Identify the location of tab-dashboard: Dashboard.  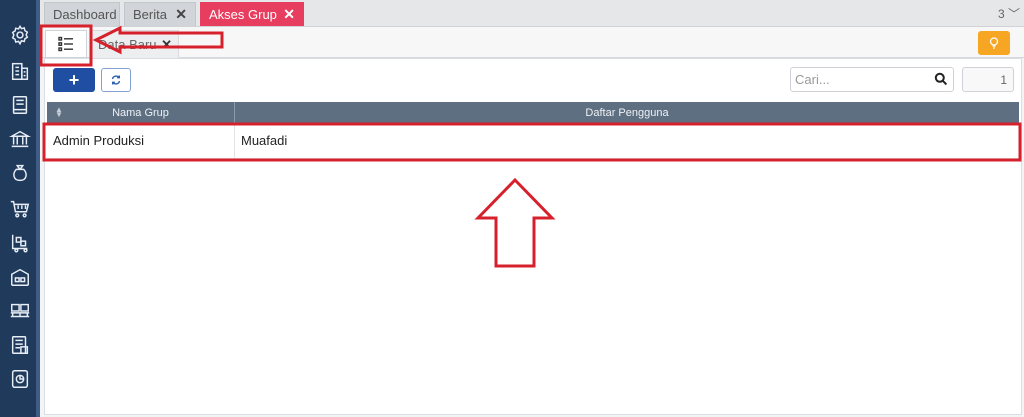
(82, 14).